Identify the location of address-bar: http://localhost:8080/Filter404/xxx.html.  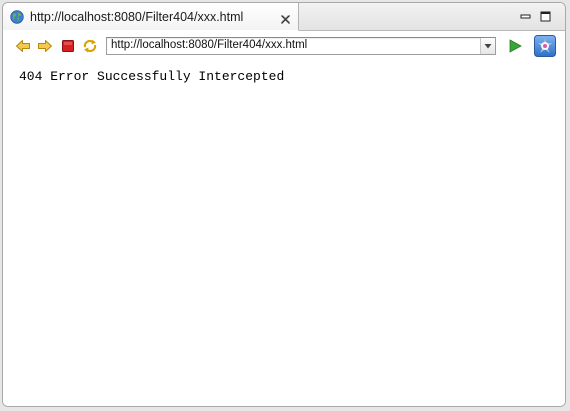
(301, 46).